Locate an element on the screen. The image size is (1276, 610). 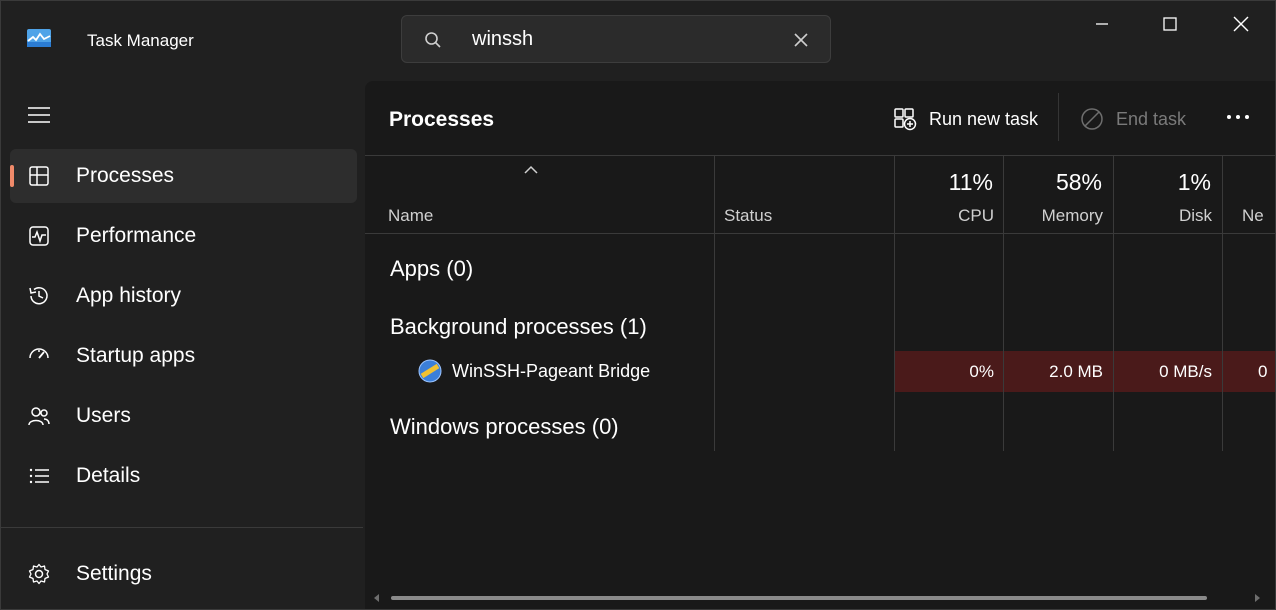
sidebar-item-settings: Settings is located at coordinates (183, 574).